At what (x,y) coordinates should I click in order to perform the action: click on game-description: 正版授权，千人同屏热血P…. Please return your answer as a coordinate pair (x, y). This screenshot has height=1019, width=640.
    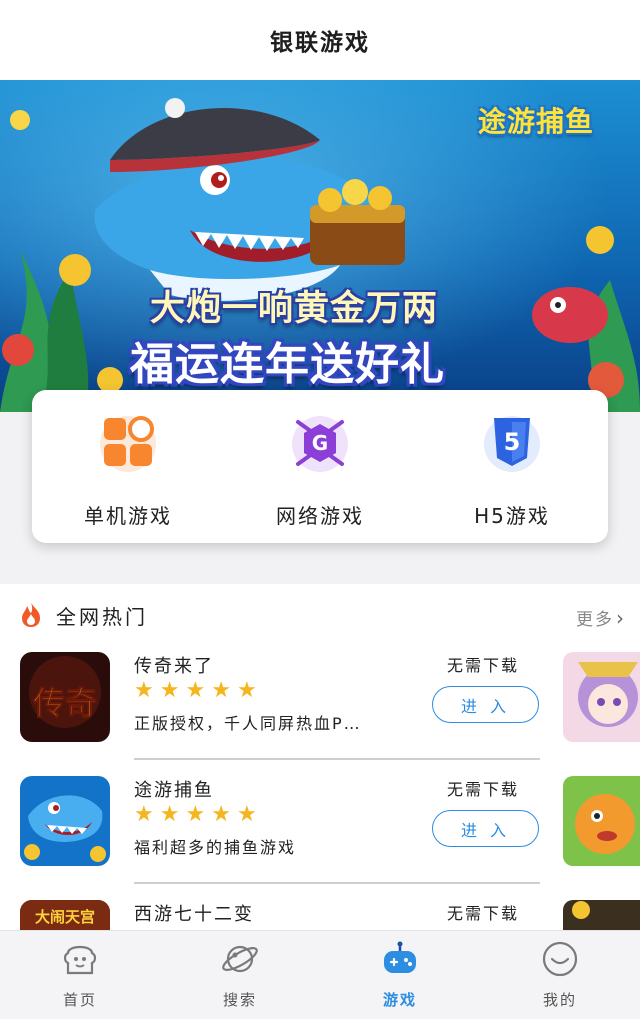
    Looking at the image, I should click on (248, 723).